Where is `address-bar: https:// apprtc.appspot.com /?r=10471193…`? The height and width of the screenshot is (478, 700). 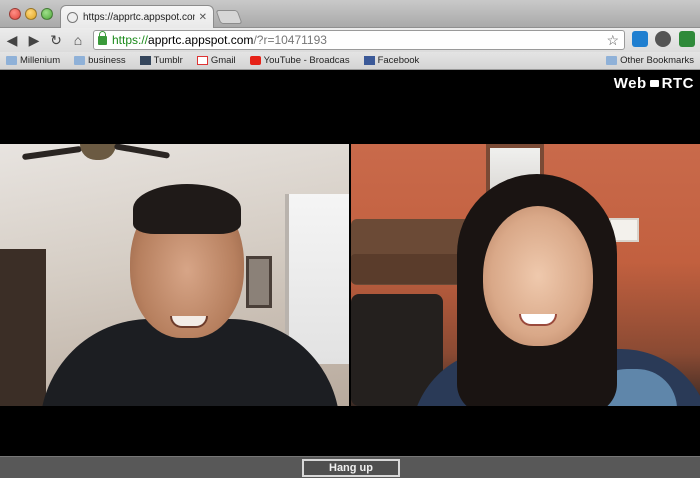 address-bar: https:// apprtc.appspot.com /?r=10471193… is located at coordinates (359, 40).